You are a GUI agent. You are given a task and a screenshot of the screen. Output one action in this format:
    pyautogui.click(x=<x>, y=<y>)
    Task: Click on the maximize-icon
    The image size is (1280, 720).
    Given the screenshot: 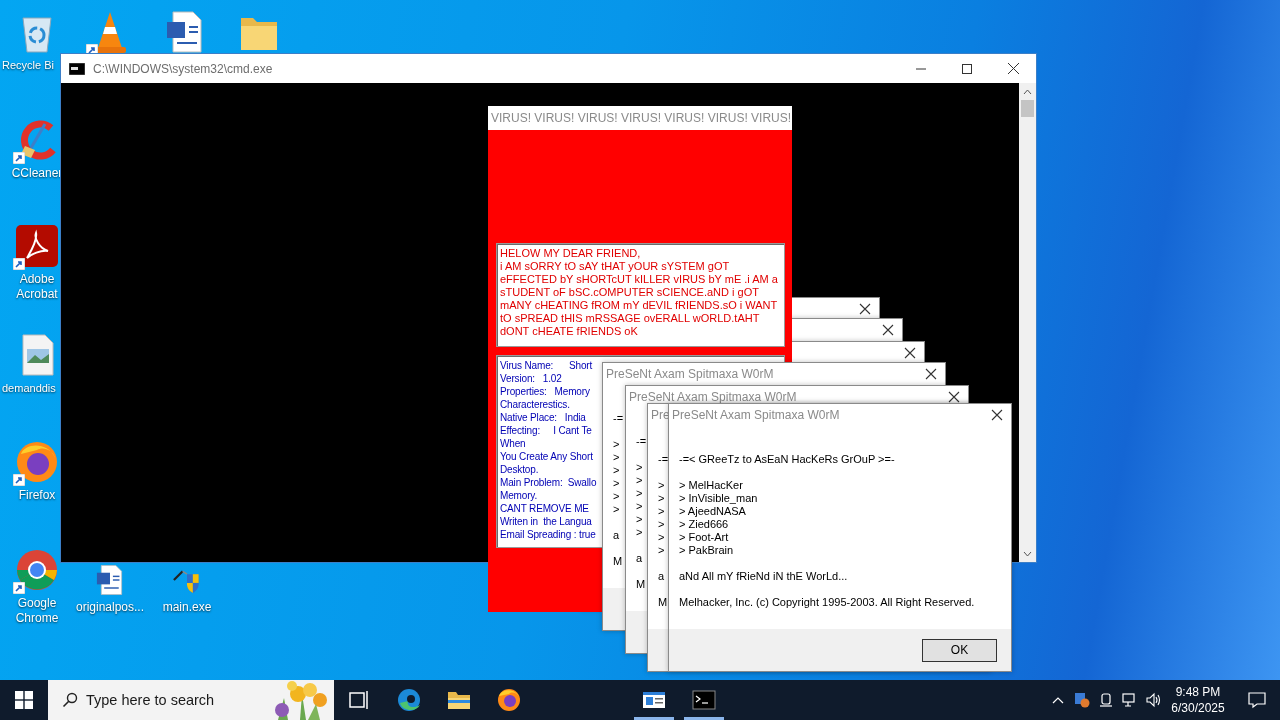 What is the action you would take?
    pyautogui.click(x=967, y=68)
    